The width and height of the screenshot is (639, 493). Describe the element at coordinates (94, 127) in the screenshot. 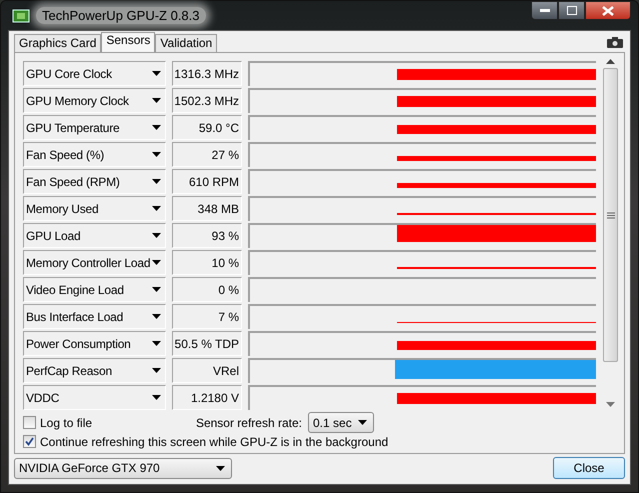

I see `sensor-dropdown: GPU Temperature` at that location.